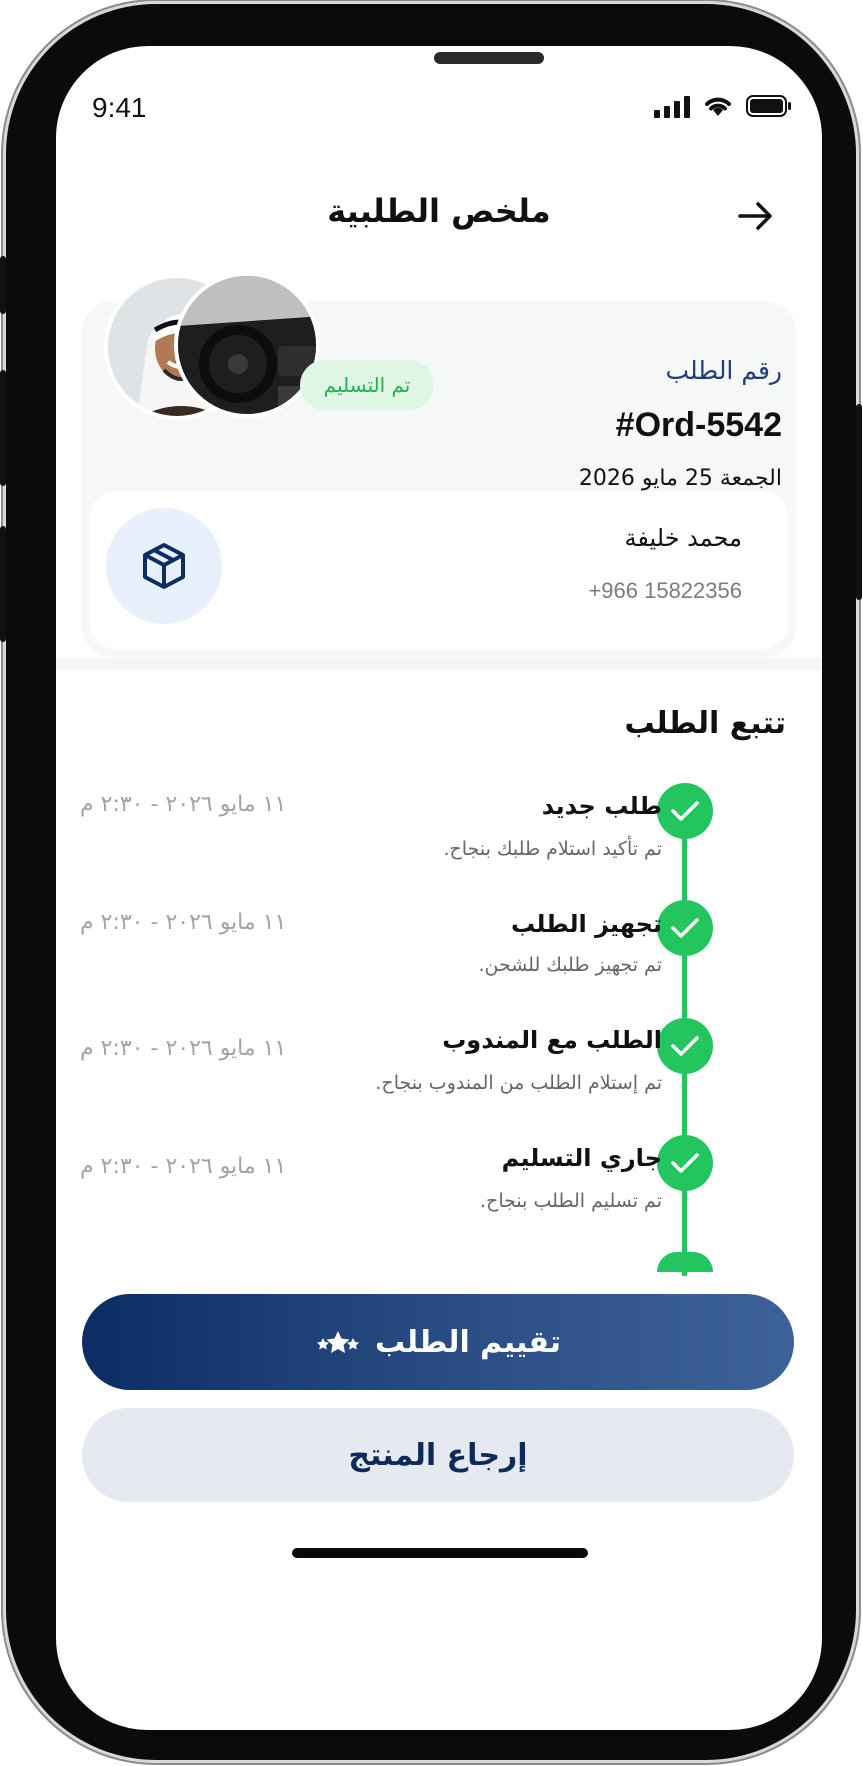 The height and width of the screenshot is (1766, 863). Describe the element at coordinates (571, 1201) in the screenshot. I see `step-desc: تم تسليم الطلب بنجاح.` at that location.